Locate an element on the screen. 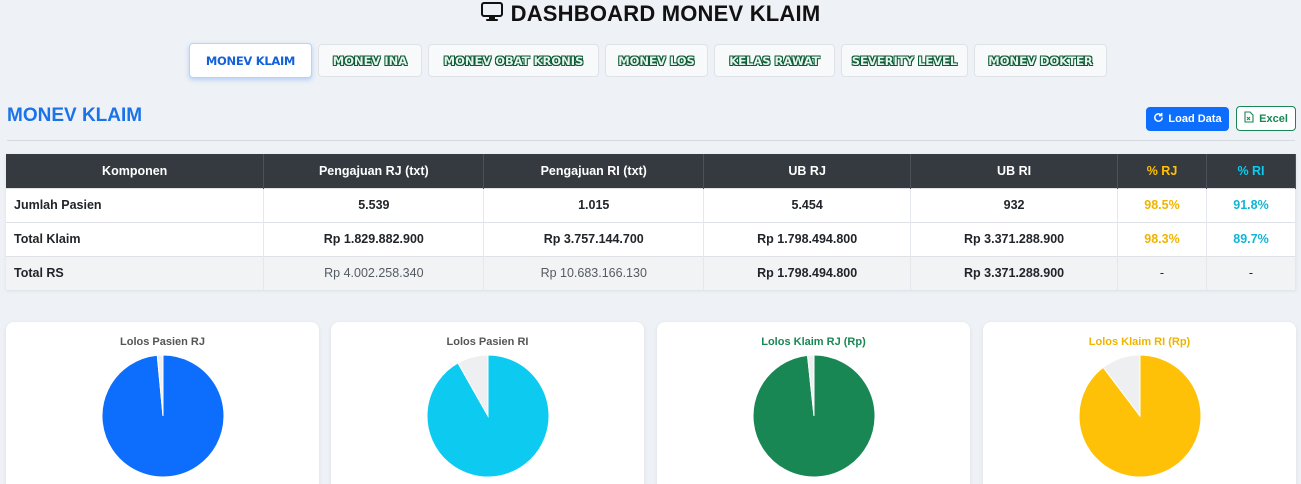  table-cell: Jumlah Pasien is located at coordinates (135, 204).